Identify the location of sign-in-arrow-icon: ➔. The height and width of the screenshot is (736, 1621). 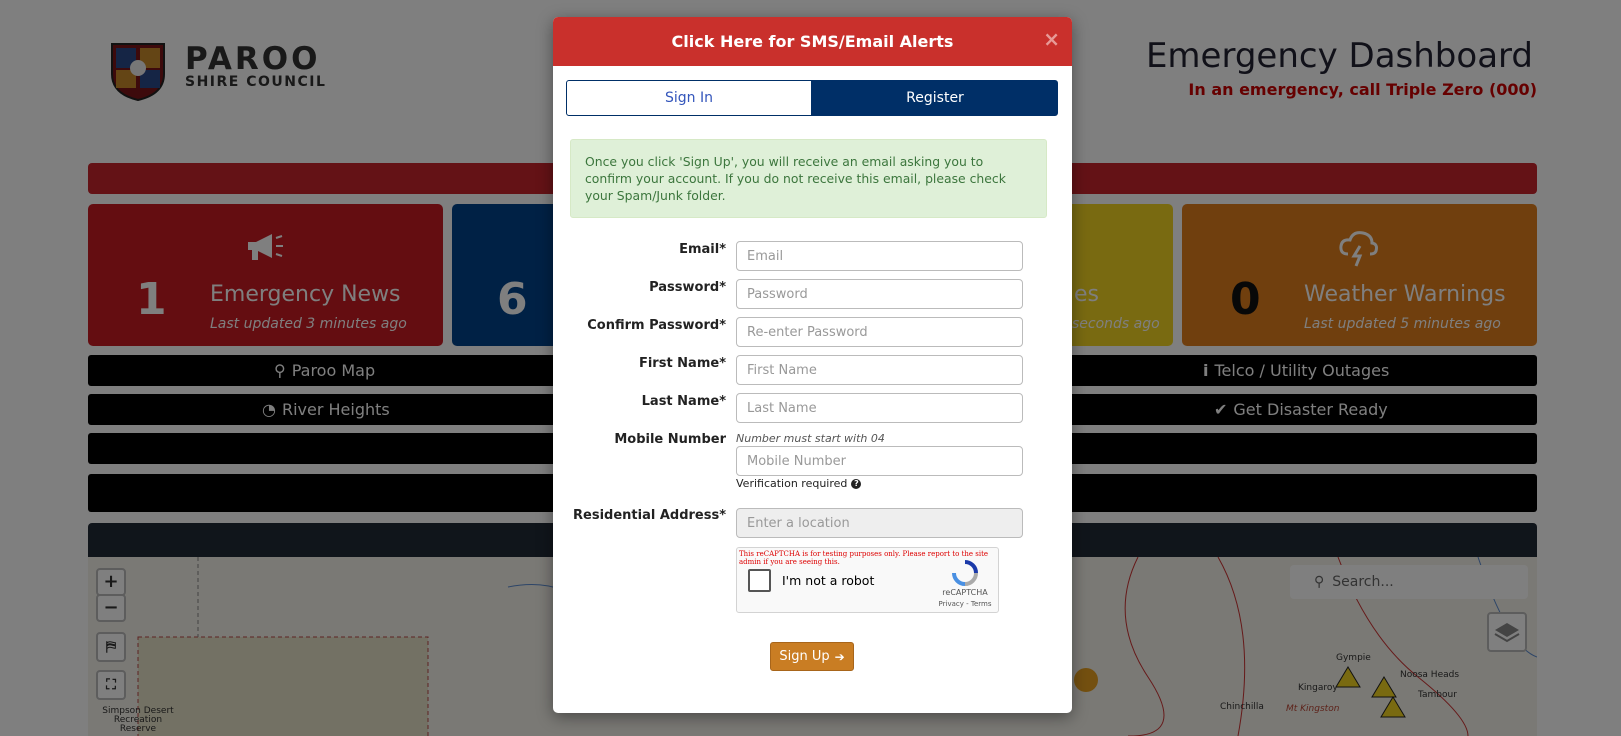
(839, 656).